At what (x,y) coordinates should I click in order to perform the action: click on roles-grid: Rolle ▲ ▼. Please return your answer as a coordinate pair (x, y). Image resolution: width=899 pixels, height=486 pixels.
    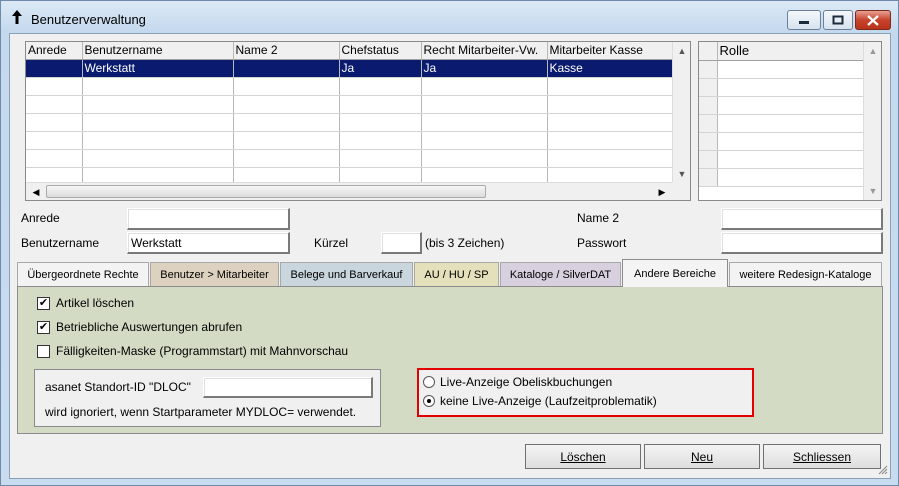
    Looking at the image, I should click on (790, 121).